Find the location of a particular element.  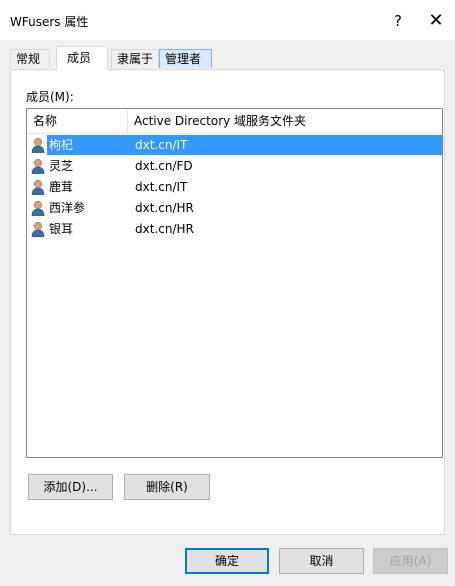

member-name: 枸杞 is located at coordinates (87, 145).